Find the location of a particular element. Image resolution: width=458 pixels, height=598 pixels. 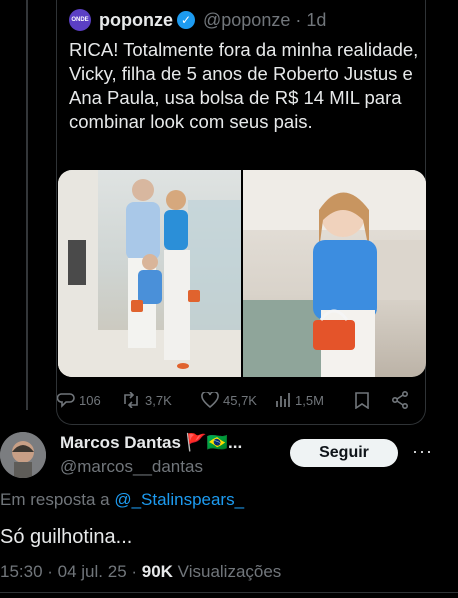

reply-prefix: Em resposta a is located at coordinates (57, 499).